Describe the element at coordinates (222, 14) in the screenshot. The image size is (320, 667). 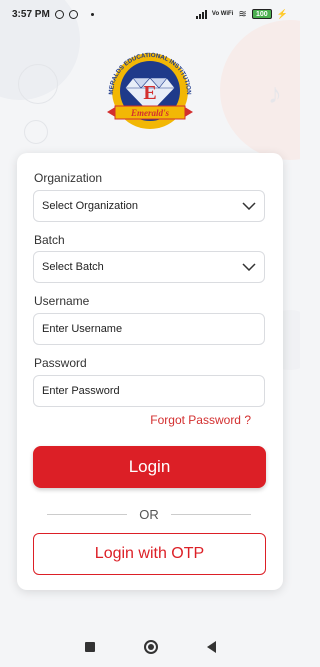
I see `network-type: Vo WiFi` at that location.